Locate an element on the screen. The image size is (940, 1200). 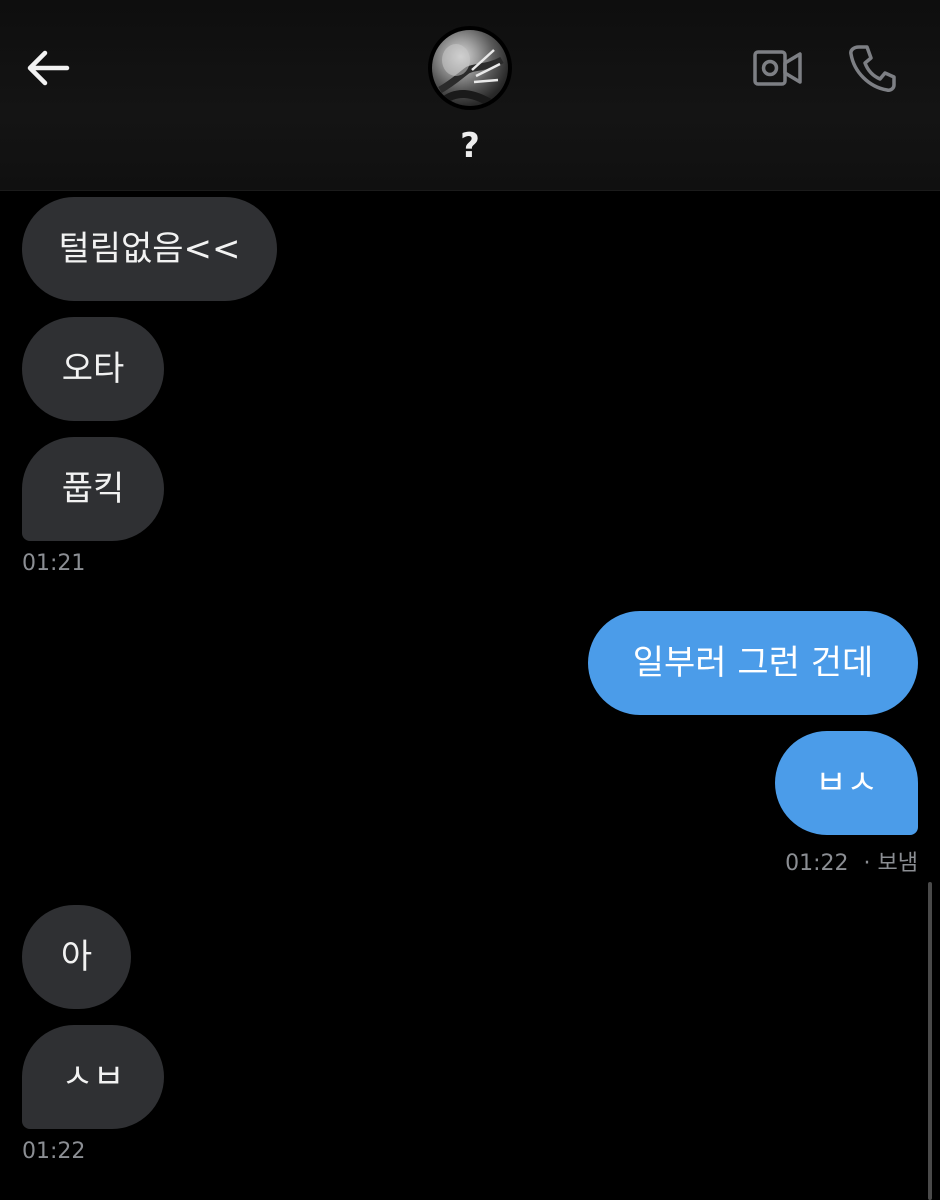
message-timestamp: 01:21 is located at coordinates (54, 563).